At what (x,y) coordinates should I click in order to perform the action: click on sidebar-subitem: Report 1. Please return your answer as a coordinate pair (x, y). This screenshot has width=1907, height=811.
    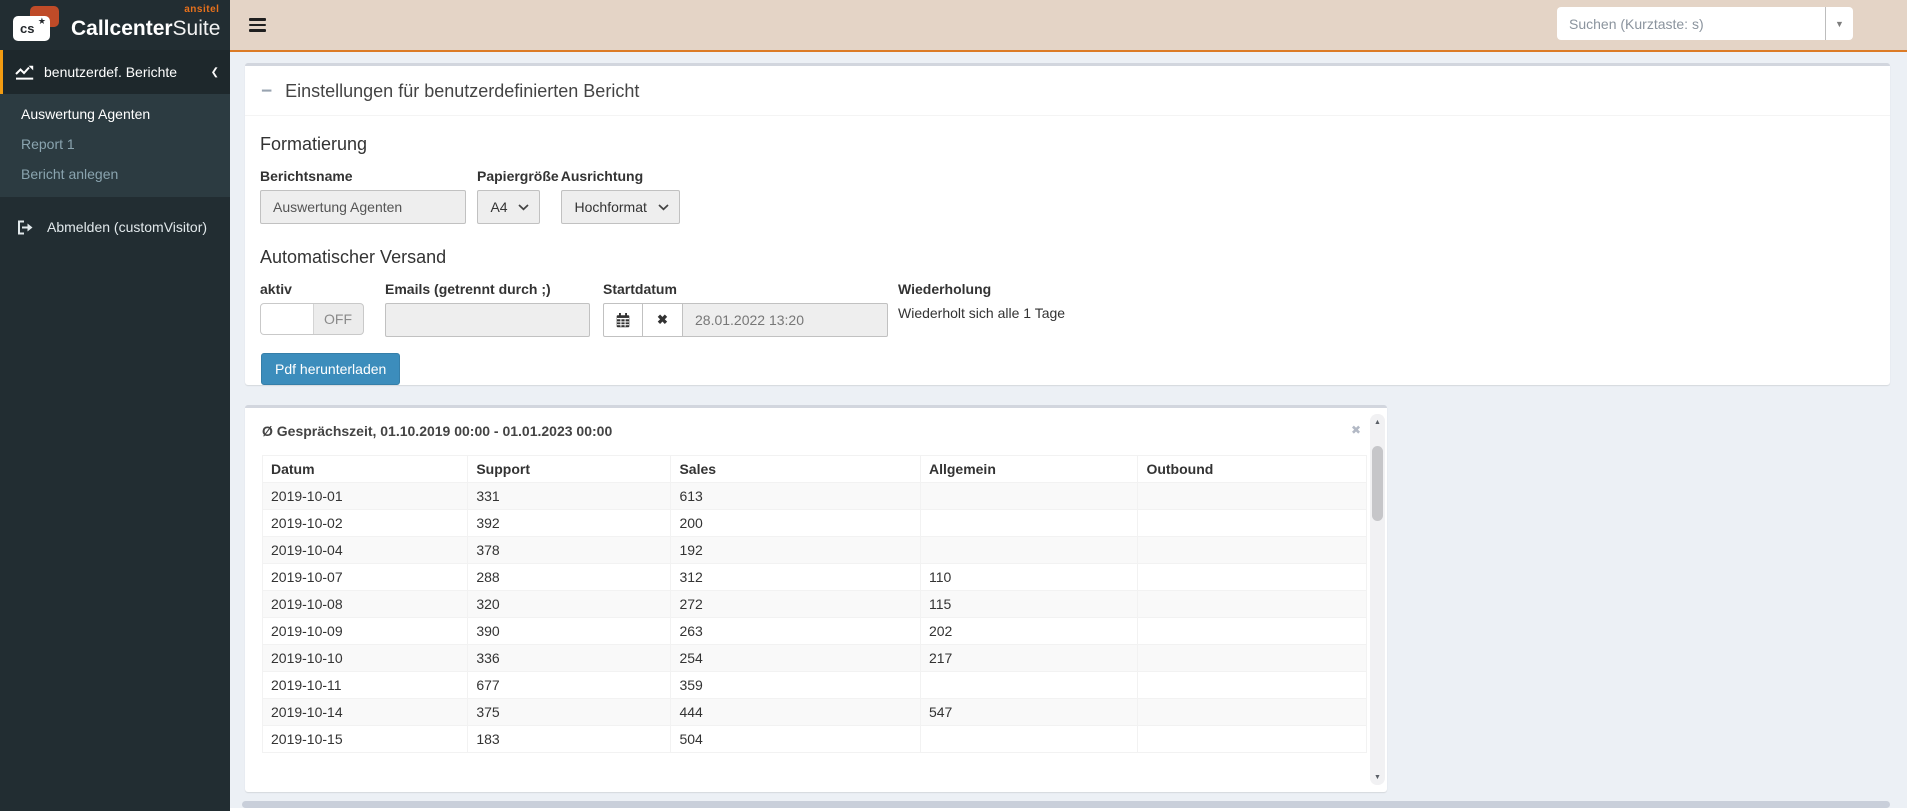
    Looking at the image, I should click on (115, 144).